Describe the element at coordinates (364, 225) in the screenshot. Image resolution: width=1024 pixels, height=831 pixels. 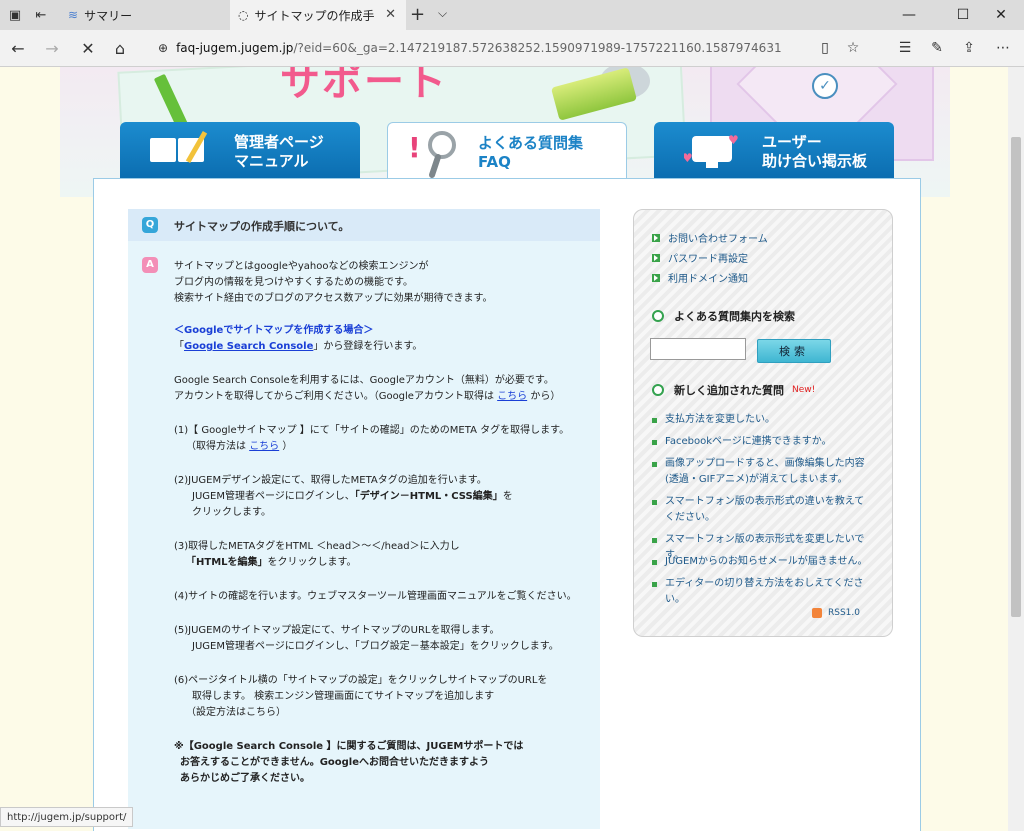
I see `question-bar: Q サイトマップの作成手順について。` at that location.